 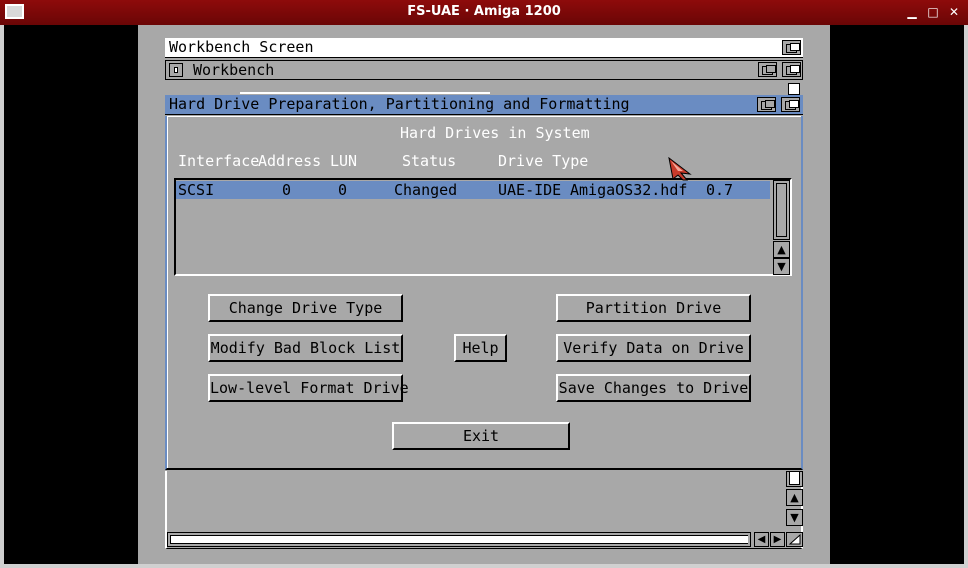 I want to click on wb-left-icon: ◀, so click(x=761, y=539).